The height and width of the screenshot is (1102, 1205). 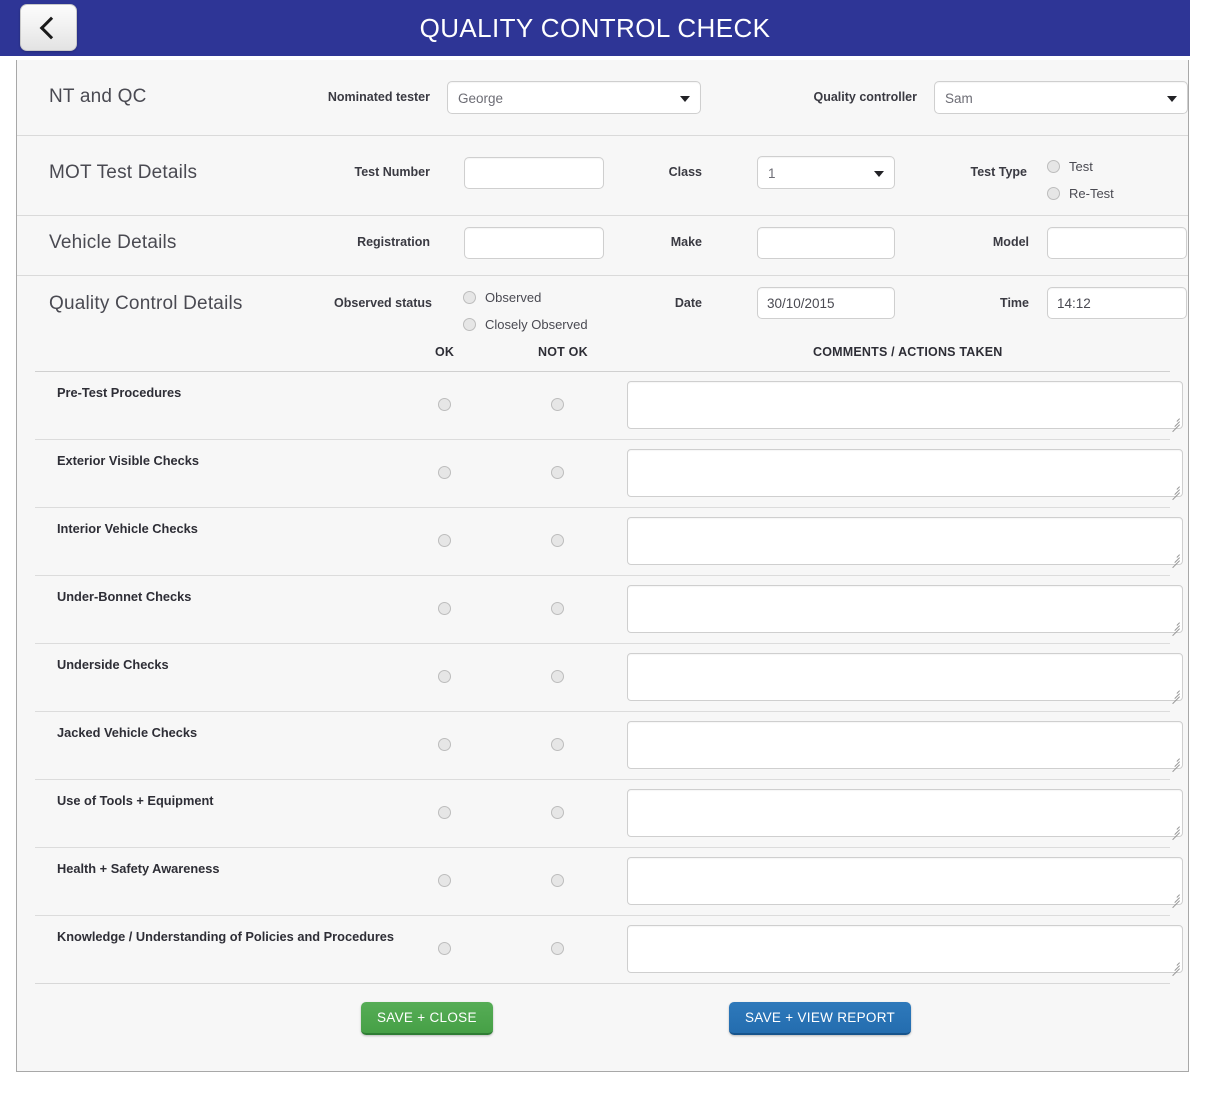 I want to click on test-type-option-test: Test, so click(x=1070, y=166).